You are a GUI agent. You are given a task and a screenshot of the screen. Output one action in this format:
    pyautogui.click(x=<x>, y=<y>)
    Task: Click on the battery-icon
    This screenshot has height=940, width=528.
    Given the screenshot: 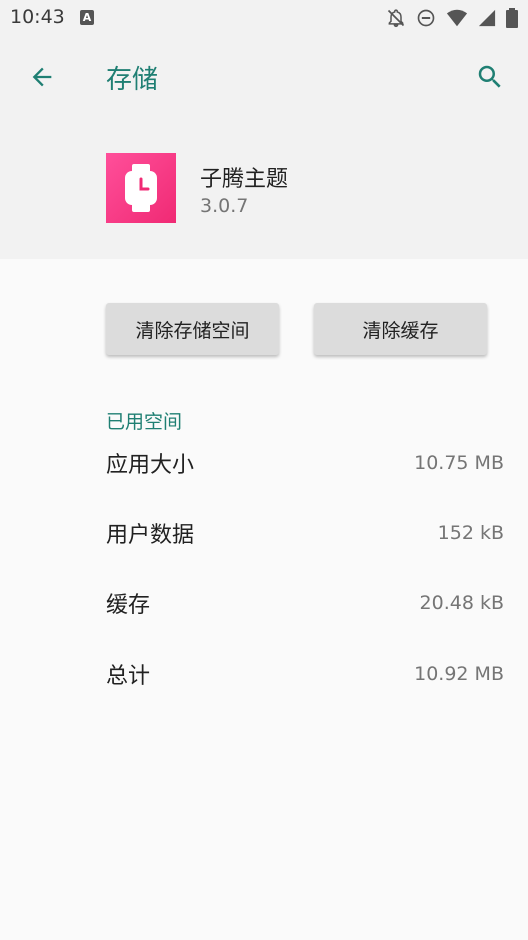 What is the action you would take?
    pyautogui.click(x=512, y=18)
    